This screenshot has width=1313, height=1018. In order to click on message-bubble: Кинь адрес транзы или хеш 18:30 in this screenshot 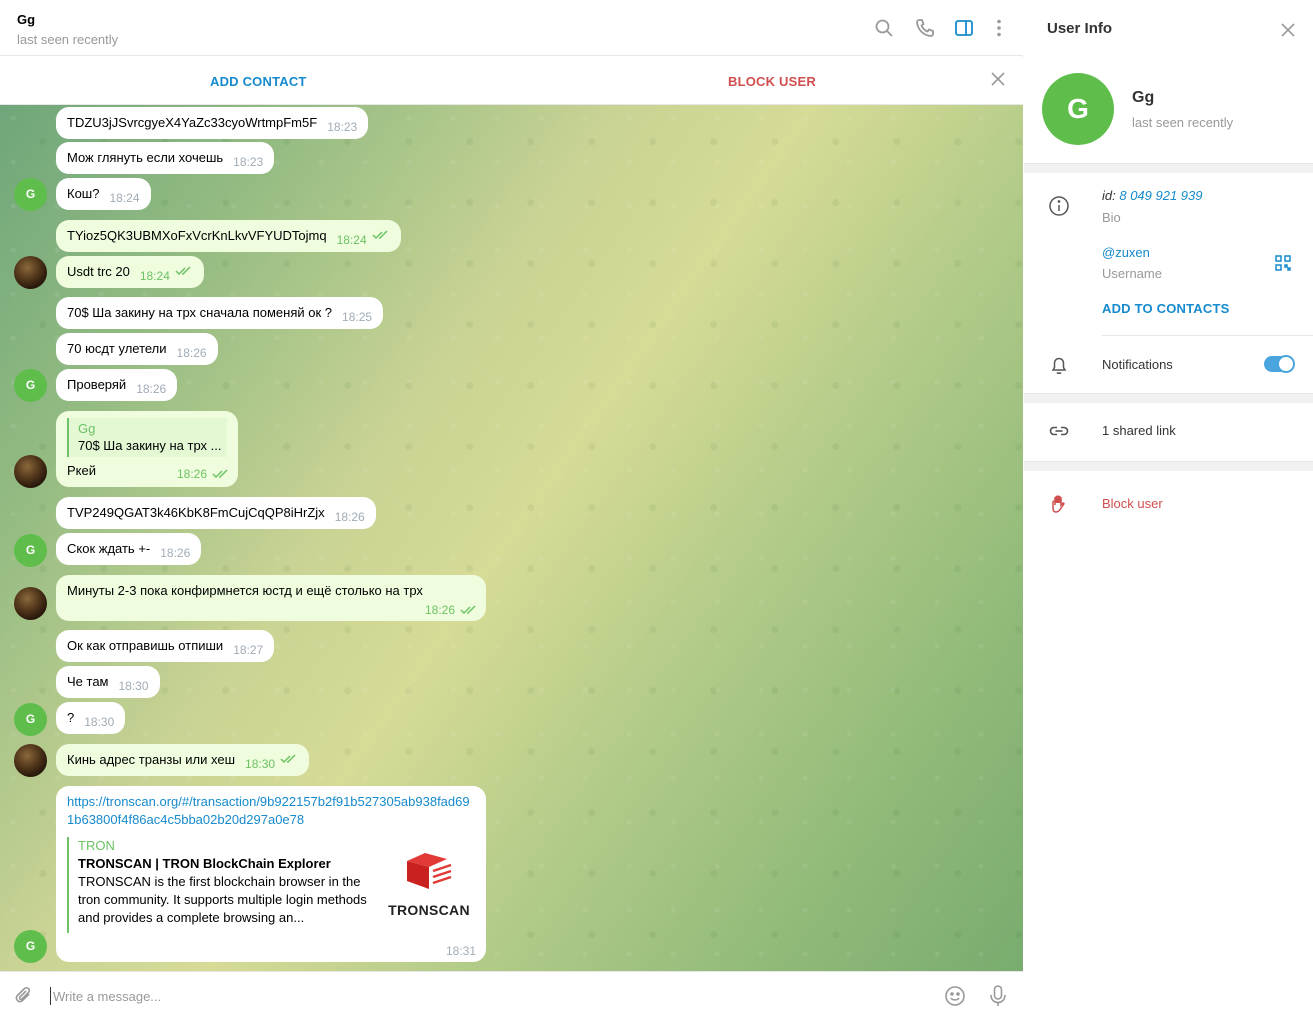, I will do `click(183, 760)`.